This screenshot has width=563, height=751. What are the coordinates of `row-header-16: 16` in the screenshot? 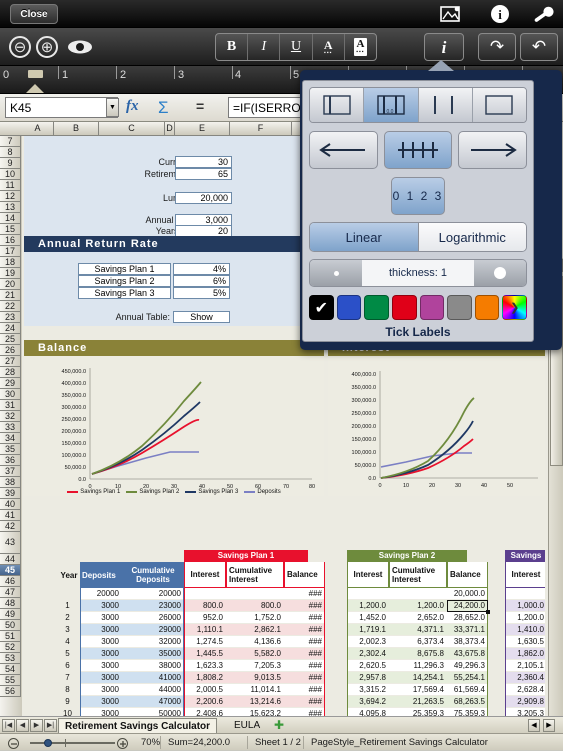 It's located at (10, 240).